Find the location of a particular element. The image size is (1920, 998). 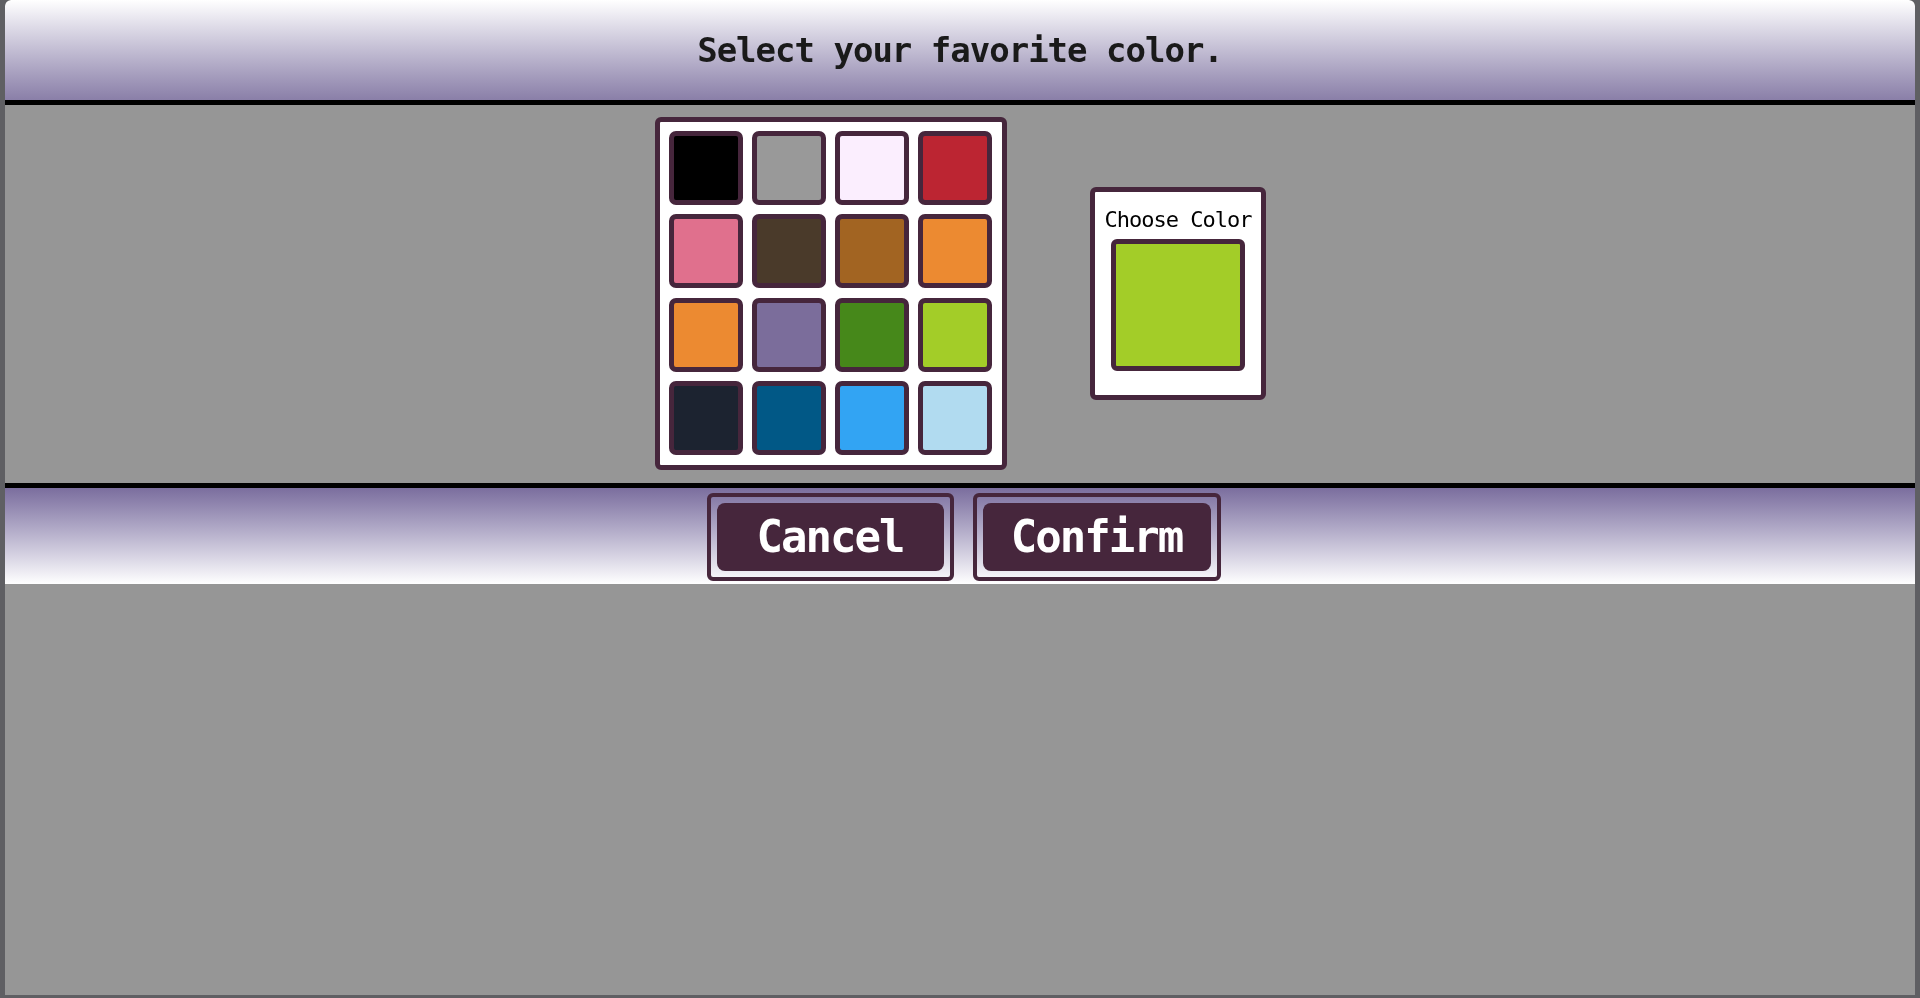

confirm-button: Confirm is located at coordinates (1096, 537).